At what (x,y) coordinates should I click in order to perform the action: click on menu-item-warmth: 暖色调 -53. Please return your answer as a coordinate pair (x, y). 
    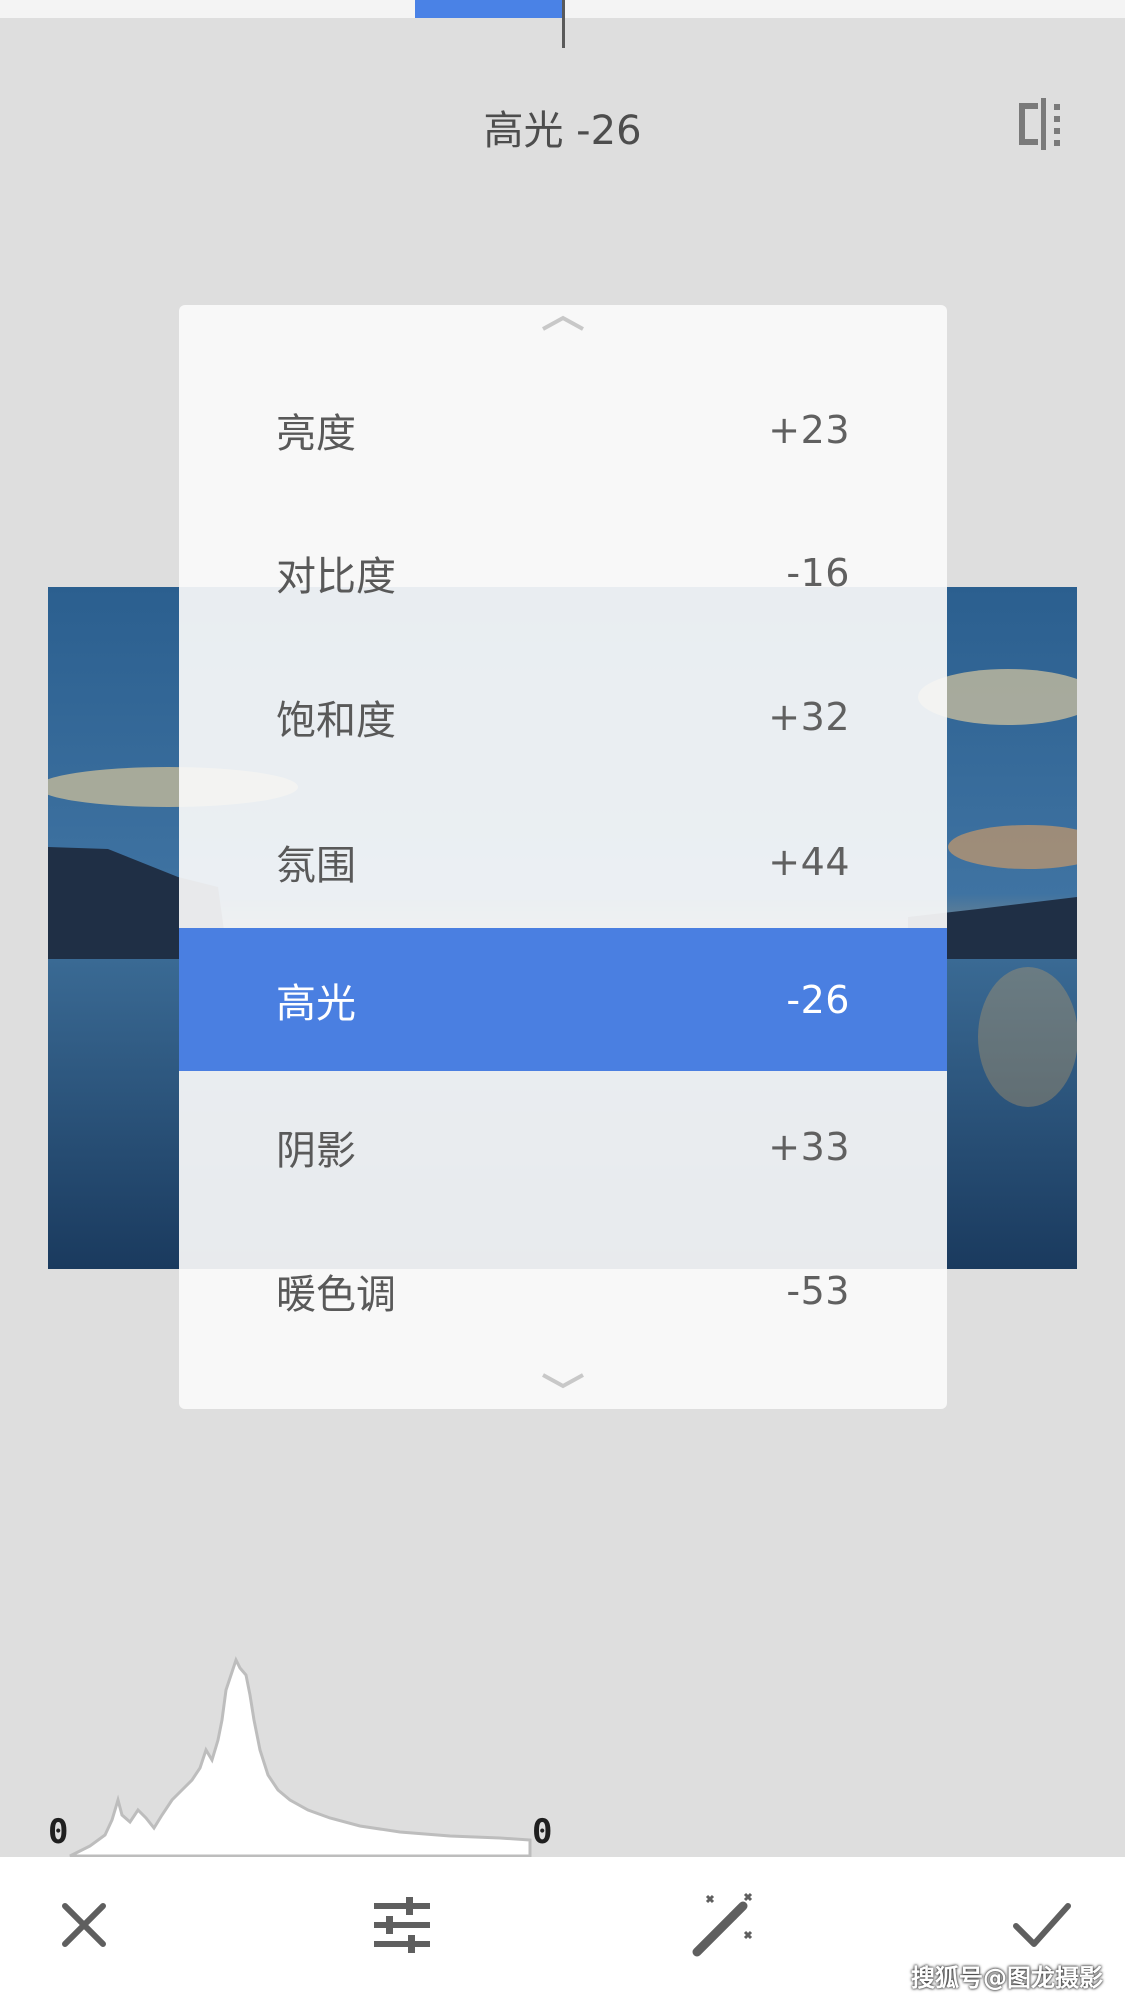
    Looking at the image, I should click on (563, 1290).